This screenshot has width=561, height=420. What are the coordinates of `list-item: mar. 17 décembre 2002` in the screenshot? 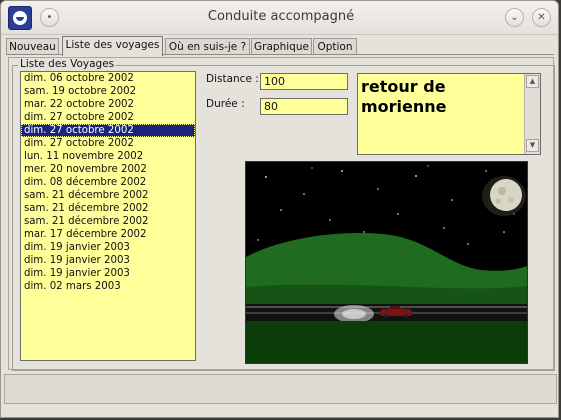 It's located at (108, 234).